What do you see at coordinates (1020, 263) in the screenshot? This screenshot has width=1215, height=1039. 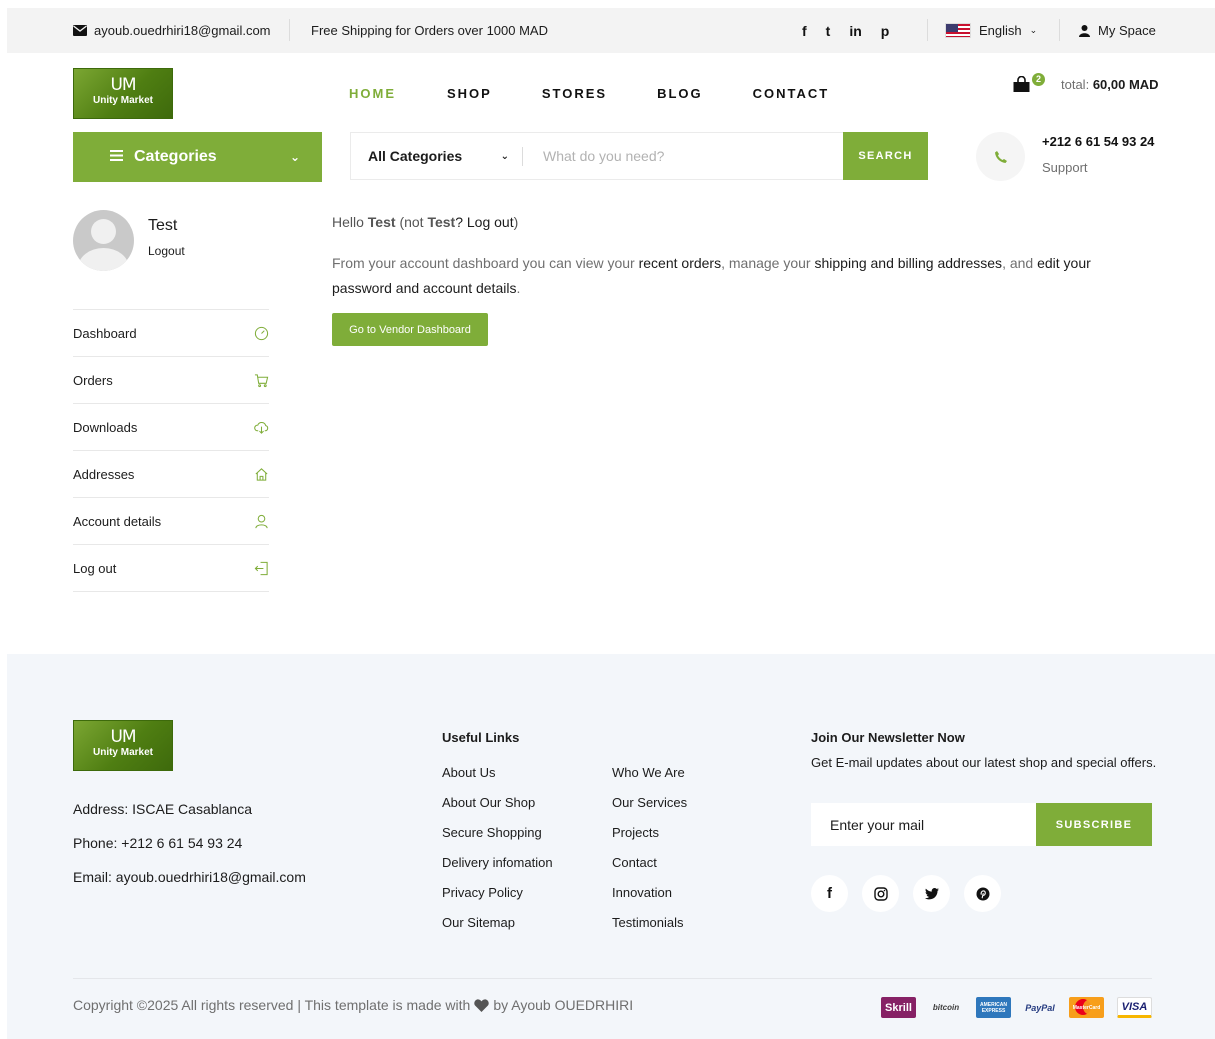 I see `desc-text: , and` at bounding box center [1020, 263].